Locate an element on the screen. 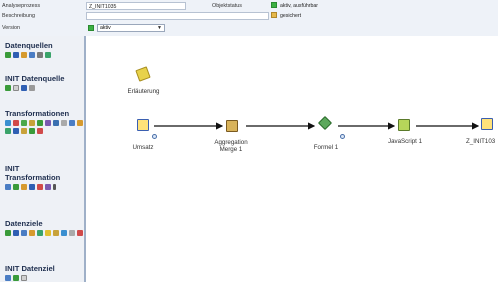  split2-icon is located at coordinates (24, 187).